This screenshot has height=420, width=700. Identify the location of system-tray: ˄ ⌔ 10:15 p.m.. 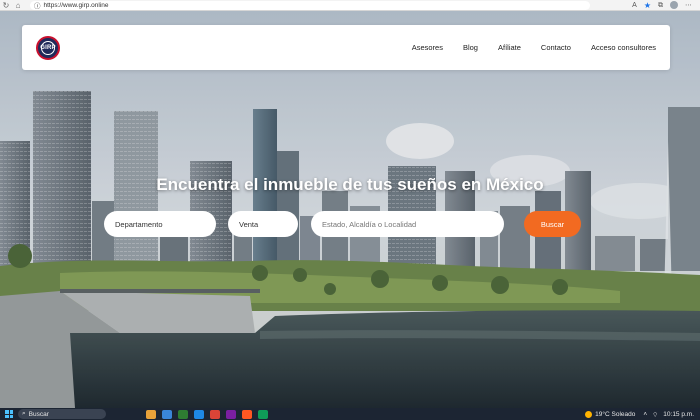
(667, 414).